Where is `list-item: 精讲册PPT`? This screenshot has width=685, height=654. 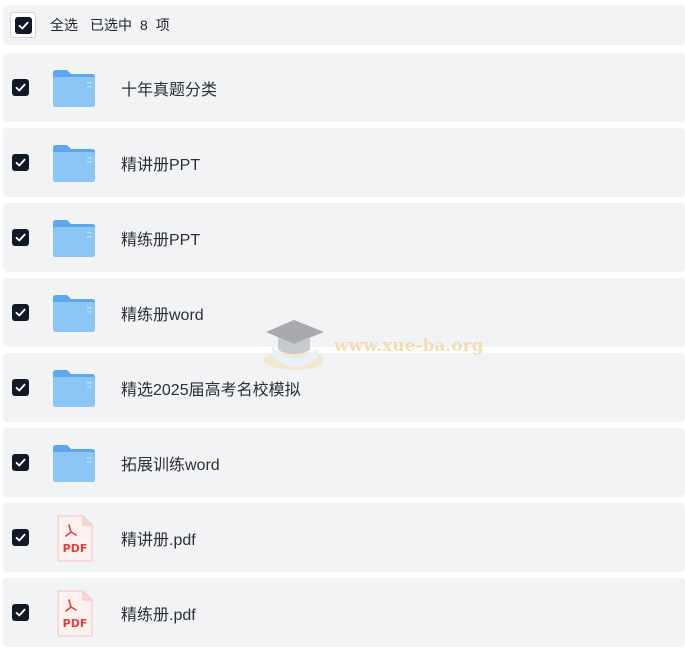
list-item: 精讲册PPT is located at coordinates (344, 162).